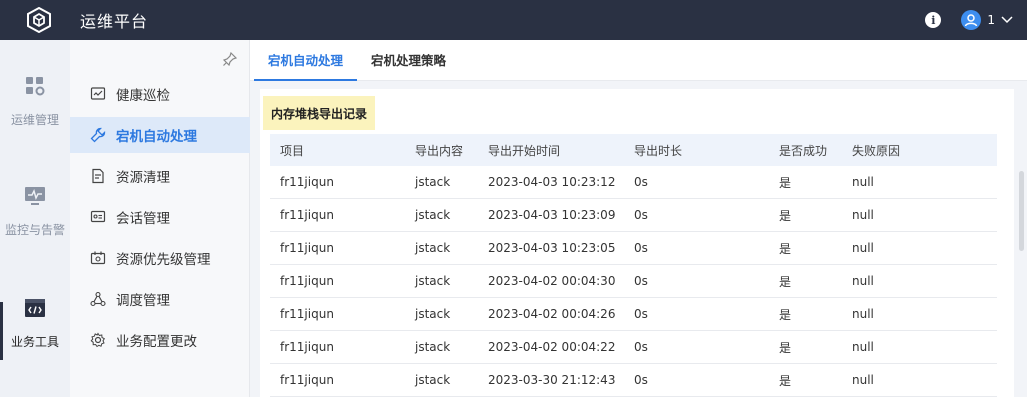  What do you see at coordinates (552, 380) in the screenshot?
I see `cell-start-time: 2023-03-30 21:12:43` at bounding box center [552, 380].